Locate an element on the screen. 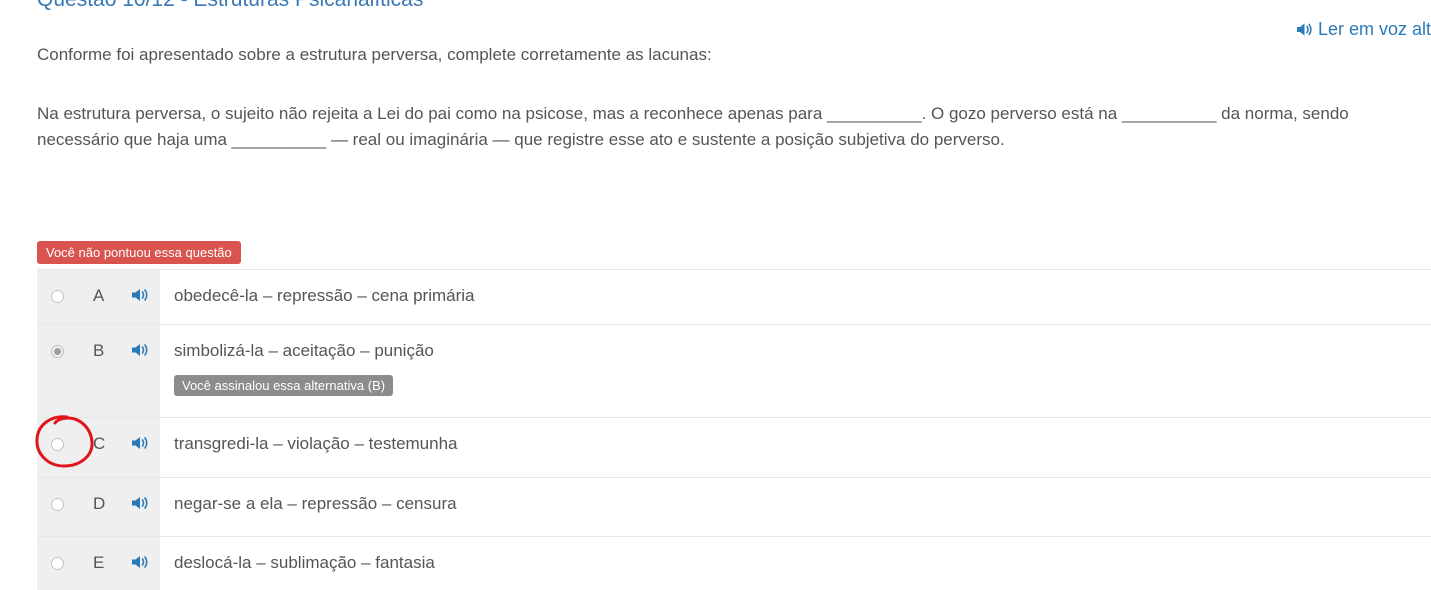 The image size is (1431, 590). radio-d is located at coordinates (57, 504).